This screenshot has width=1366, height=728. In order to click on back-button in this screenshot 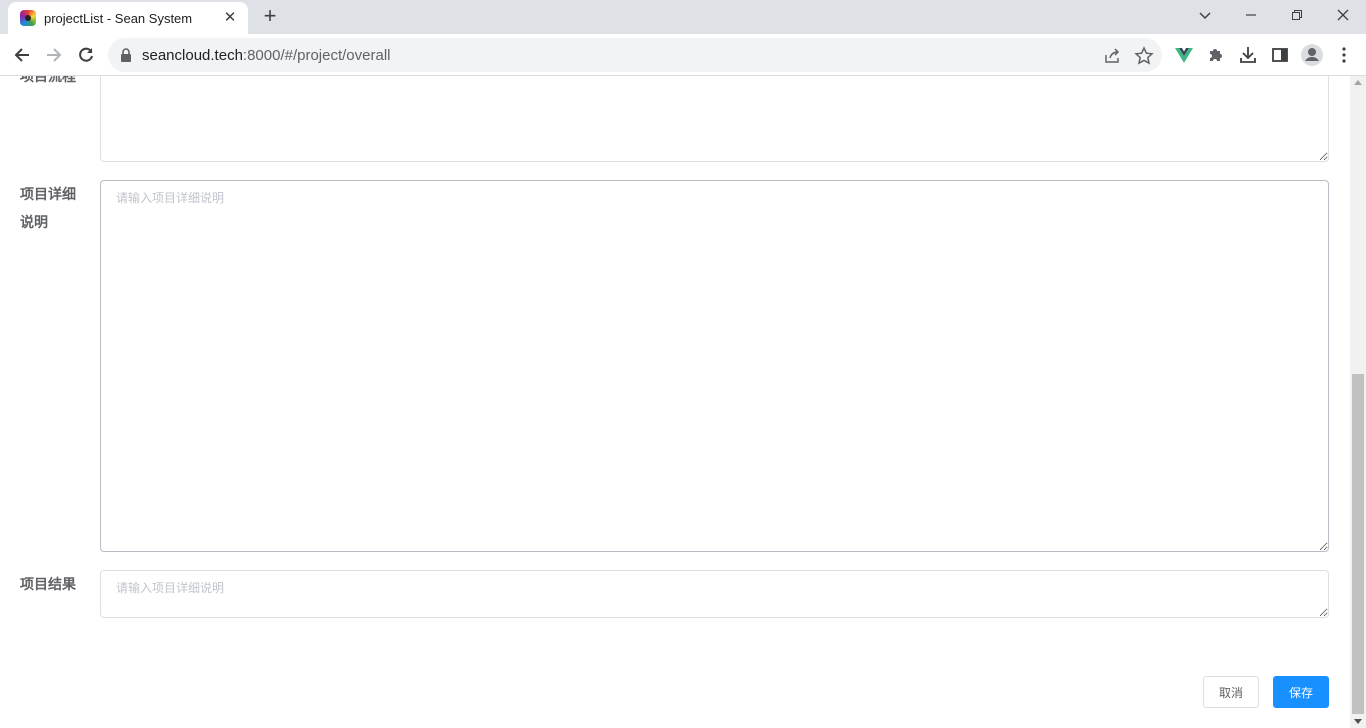, I will do `click(22, 55)`.